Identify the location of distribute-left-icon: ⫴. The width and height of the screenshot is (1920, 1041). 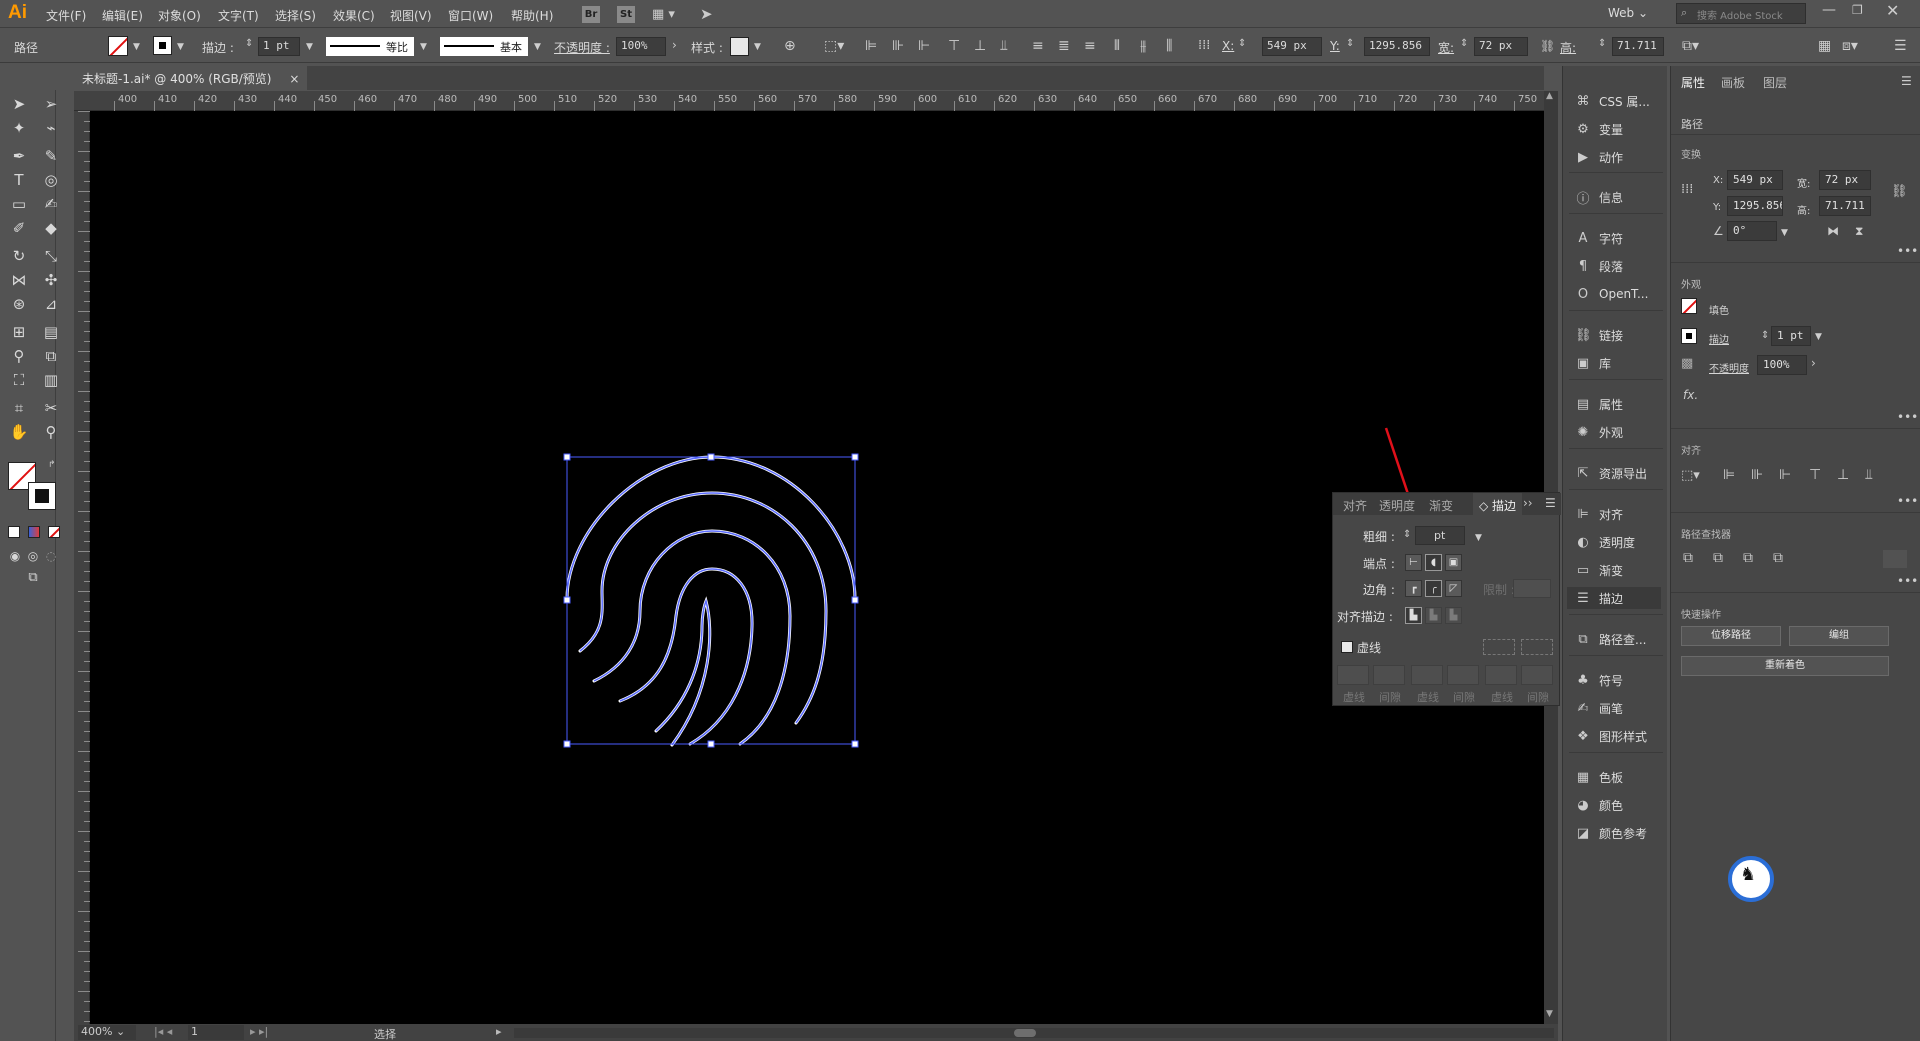
(1117, 46).